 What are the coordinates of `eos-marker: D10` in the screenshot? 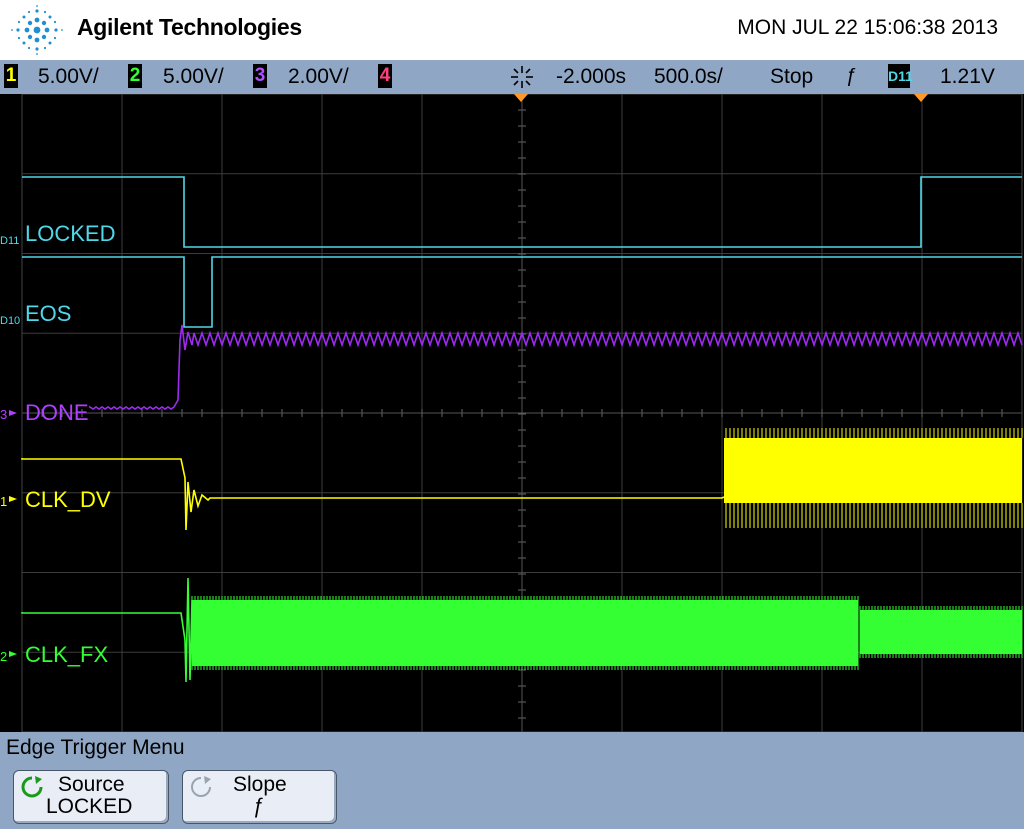 It's located at (10, 321).